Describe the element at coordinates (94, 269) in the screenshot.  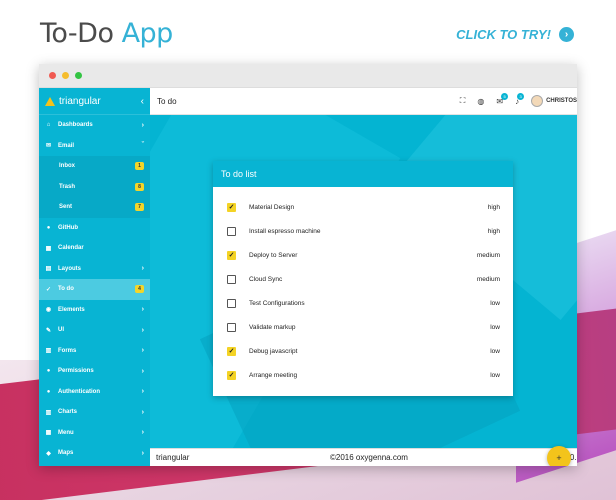
I see `sidebar-item-layouts: ▤ Layouts ›` at that location.